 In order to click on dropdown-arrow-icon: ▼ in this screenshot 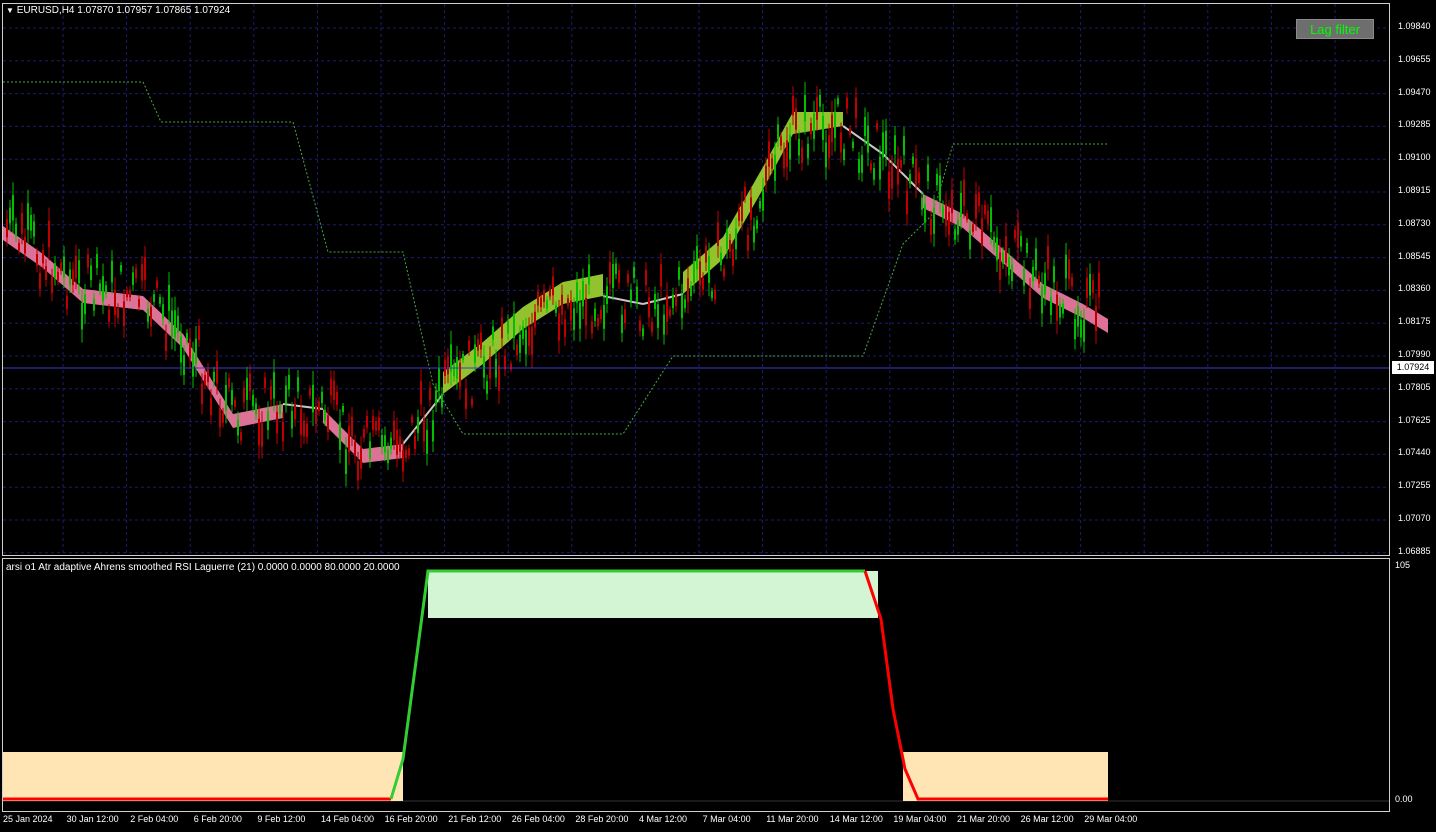, I will do `click(10, 10)`.